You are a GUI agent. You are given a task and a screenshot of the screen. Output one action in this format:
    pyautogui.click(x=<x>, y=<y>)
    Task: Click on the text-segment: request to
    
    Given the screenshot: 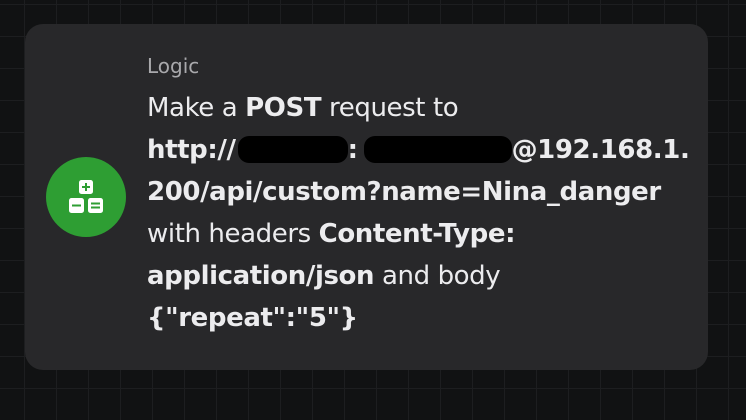 What is the action you would take?
    pyautogui.click(x=390, y=108)
    